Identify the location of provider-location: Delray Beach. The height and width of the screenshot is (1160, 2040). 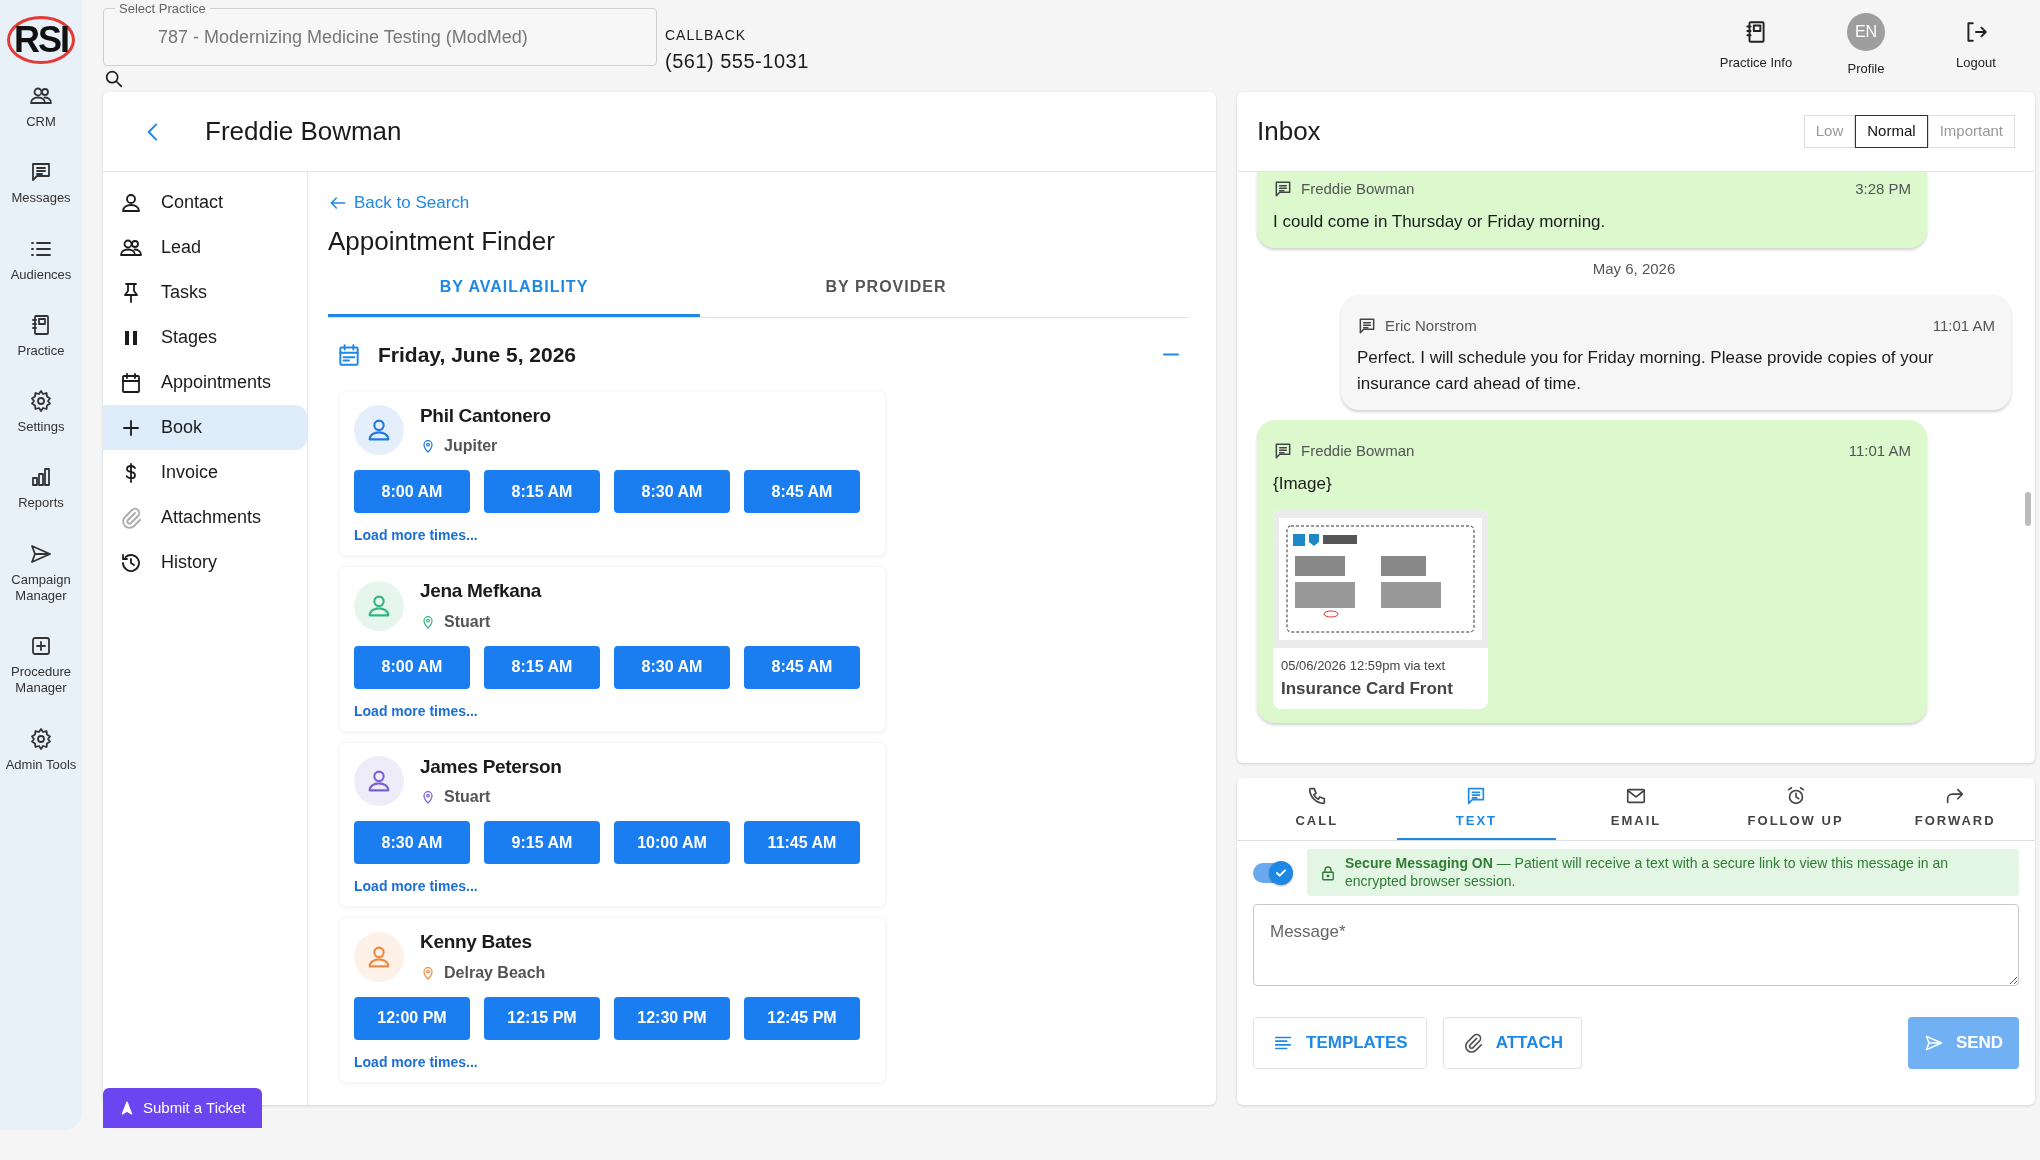
(495, 972).